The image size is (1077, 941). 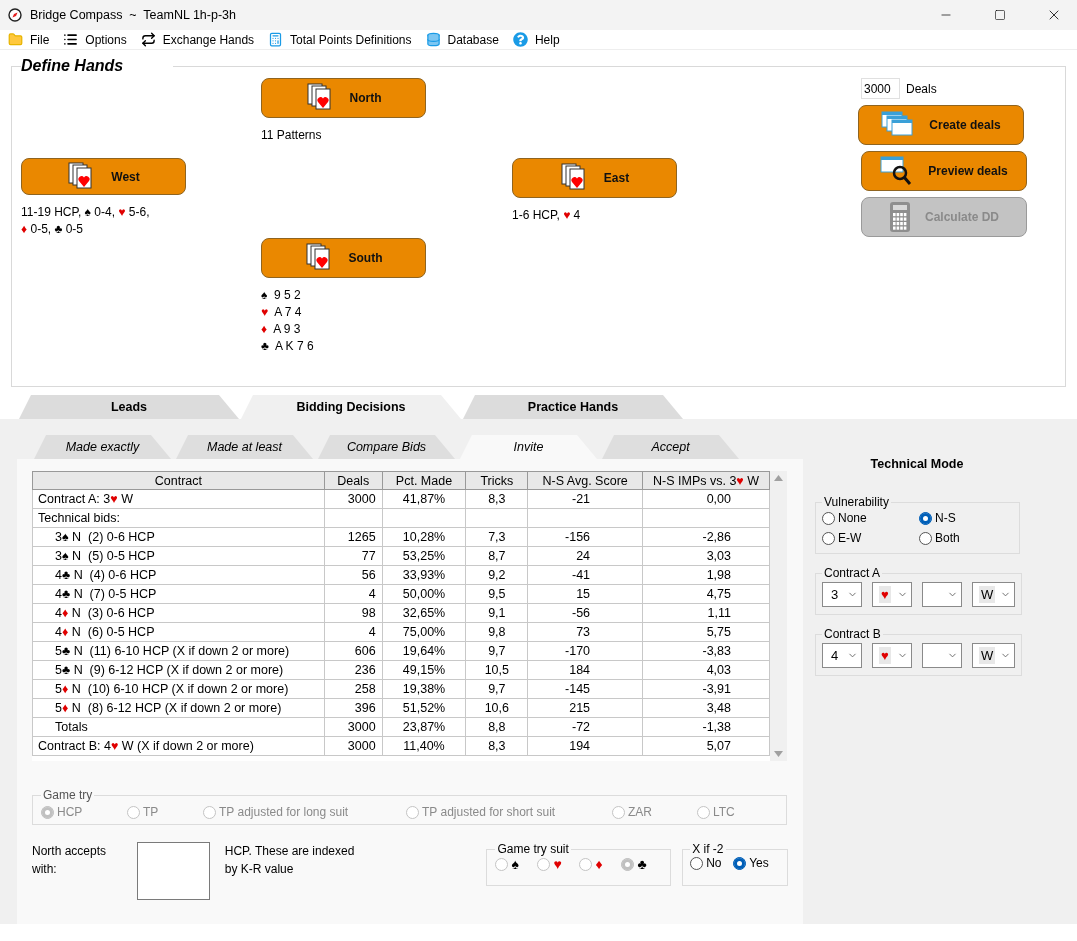 What do you see at coordinates (528, 447) in the screenshot?
I see `tab: Invite` at bounding box center [528, 447].